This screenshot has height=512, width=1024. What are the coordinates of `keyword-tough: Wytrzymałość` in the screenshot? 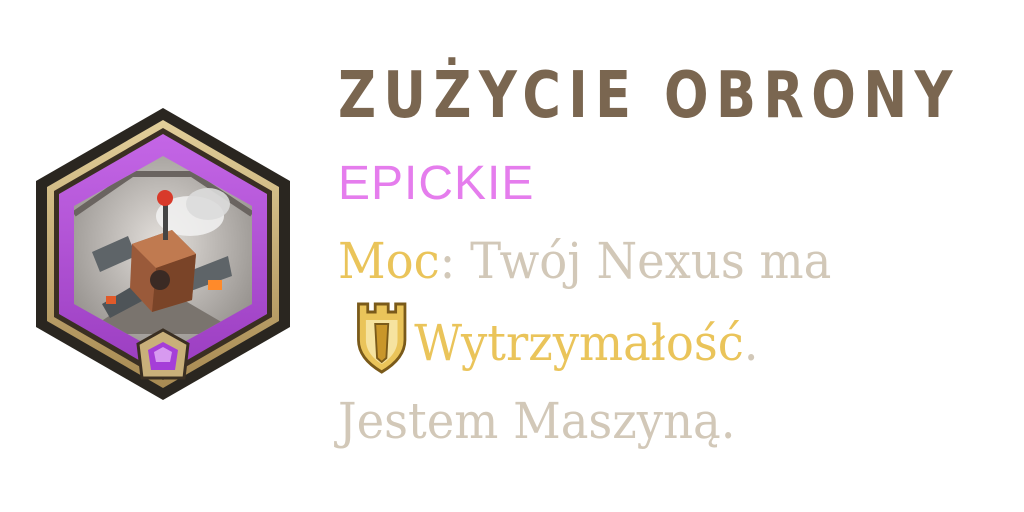 It's located at (579, 343).